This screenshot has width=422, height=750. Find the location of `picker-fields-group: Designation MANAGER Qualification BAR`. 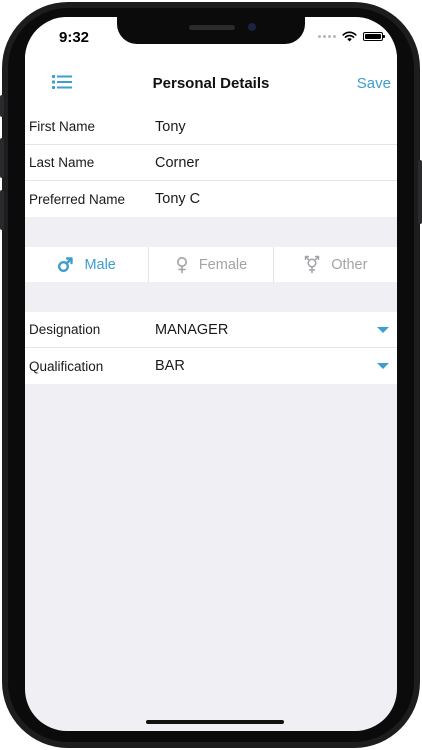

picker-fields-group: Designation MANAGER Qualification BAR is located at coordinates (211, 348).